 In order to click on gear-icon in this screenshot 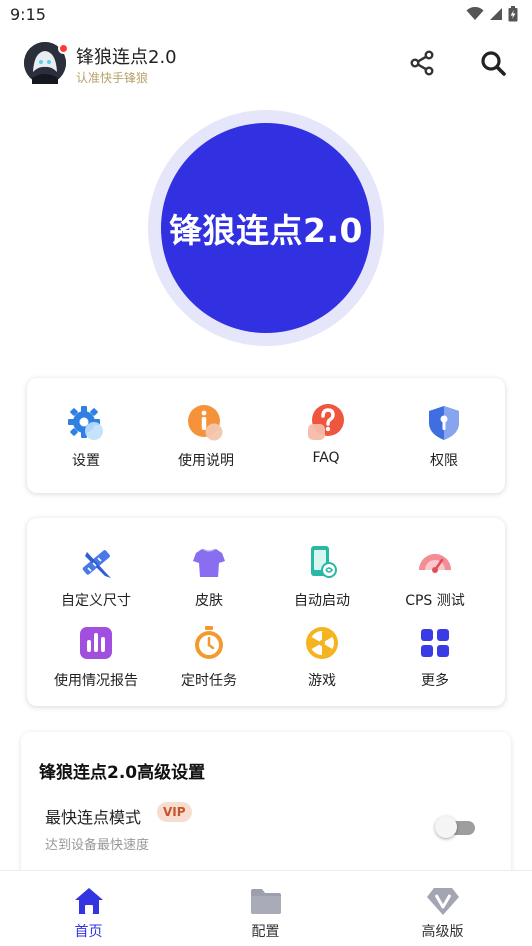, I will do `click(86, 423)`.